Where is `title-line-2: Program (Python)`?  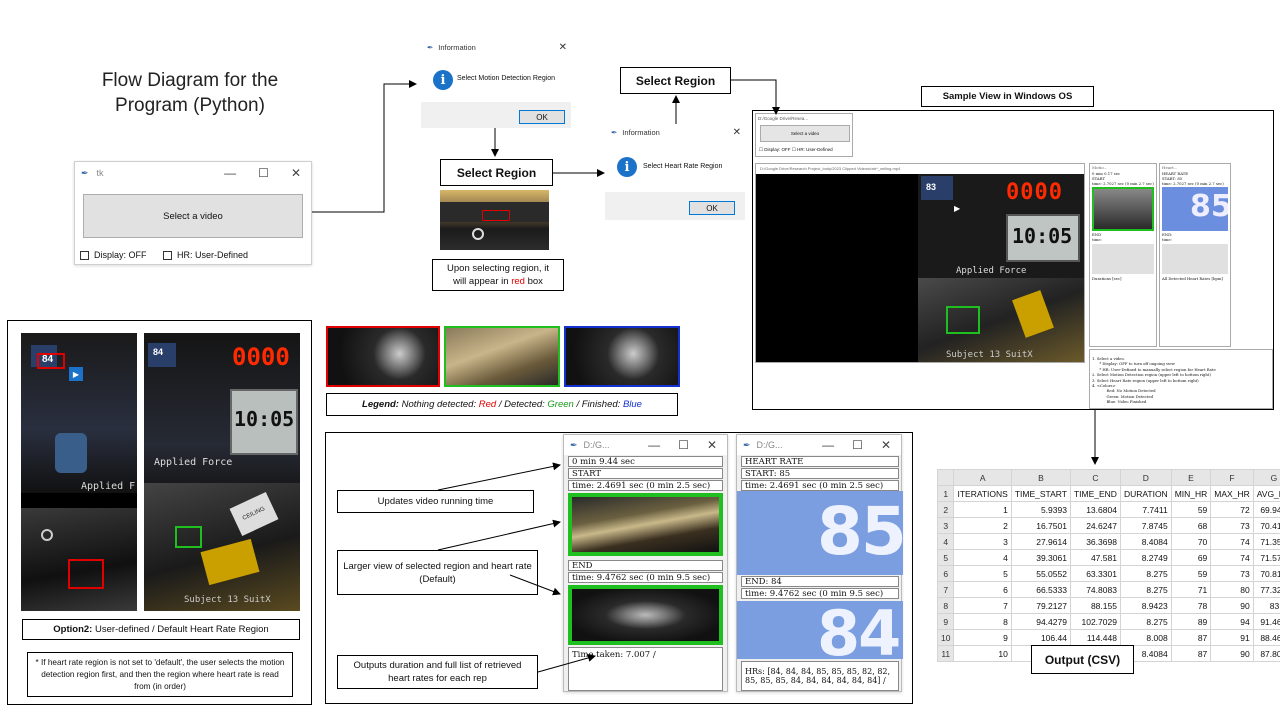 title-line-2: Program (Python) is located at coordinates (190, 105).